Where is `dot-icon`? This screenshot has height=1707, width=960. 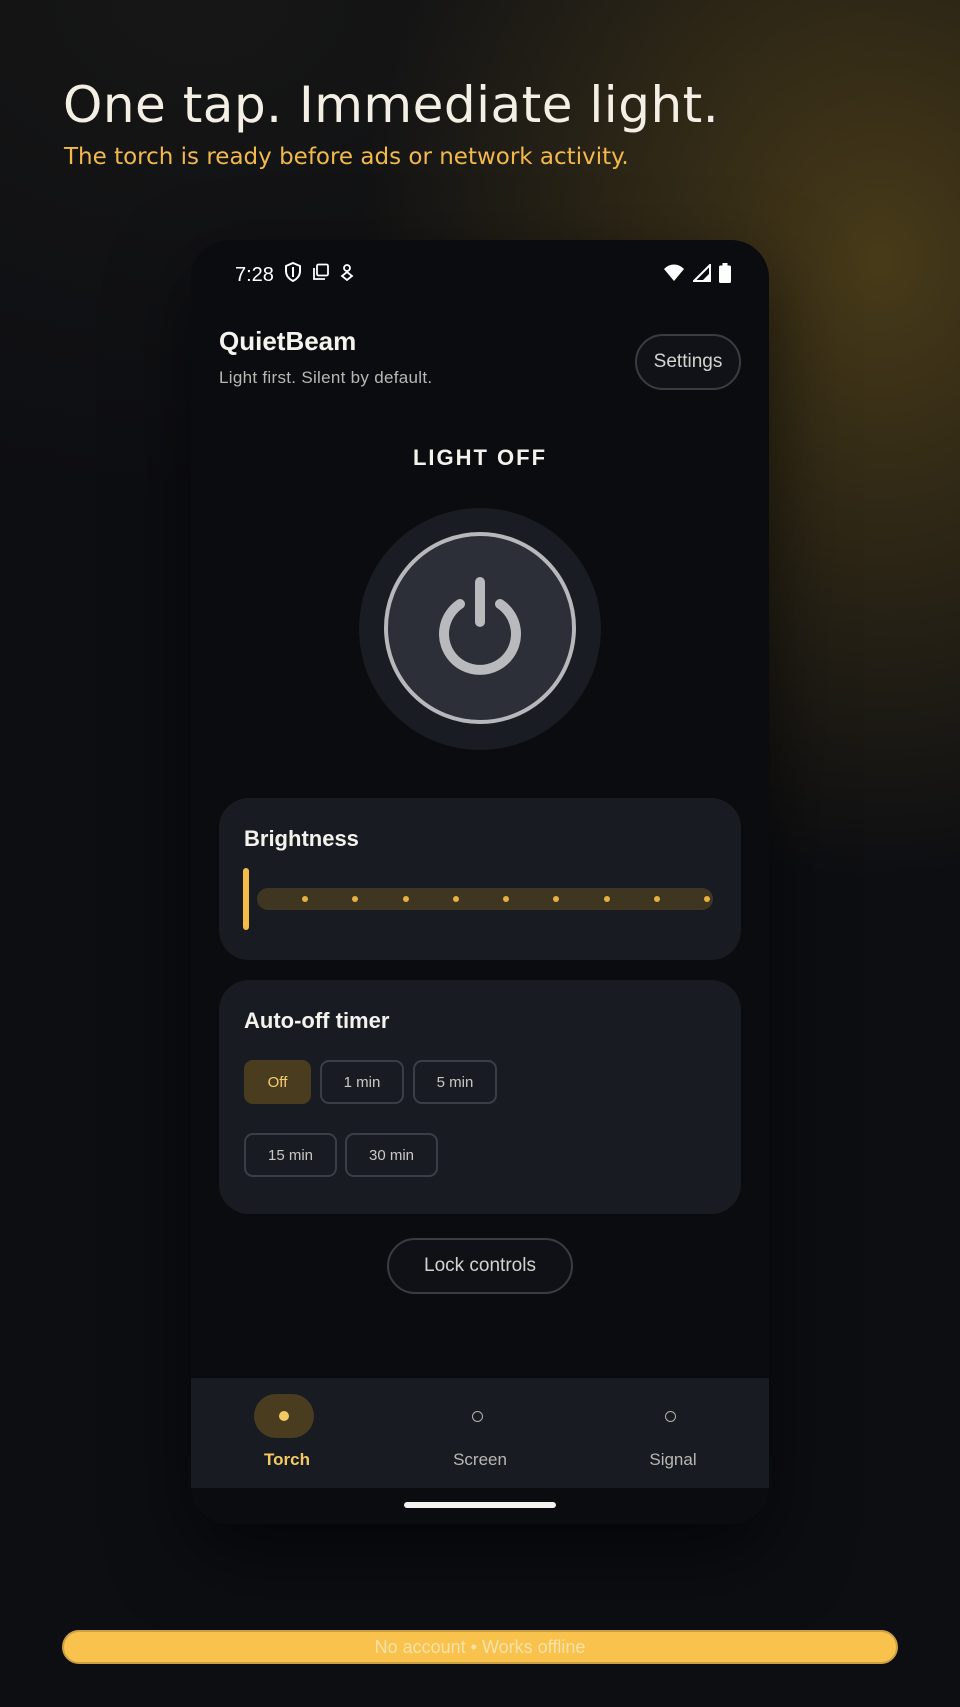
dot-icon is located at coordinates (284, 1416).